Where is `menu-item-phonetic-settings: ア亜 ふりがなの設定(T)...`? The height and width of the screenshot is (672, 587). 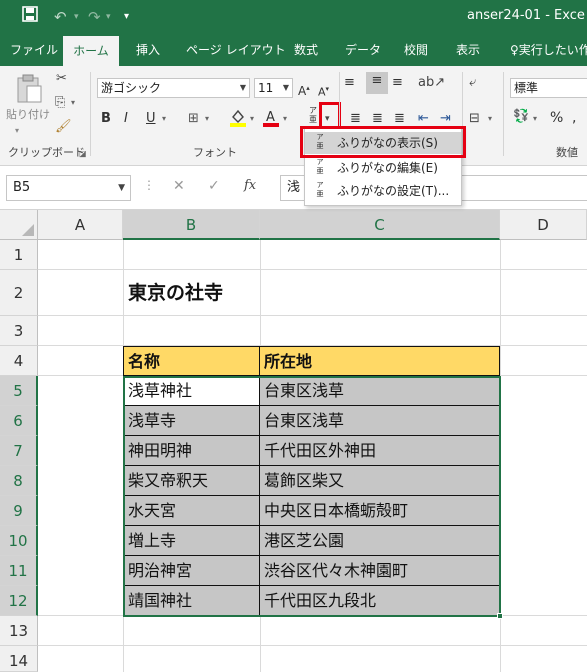
menu-item-phonetic-settings: ア亜 ふりがなの設定(T)... is located at coordinates (383, 191).